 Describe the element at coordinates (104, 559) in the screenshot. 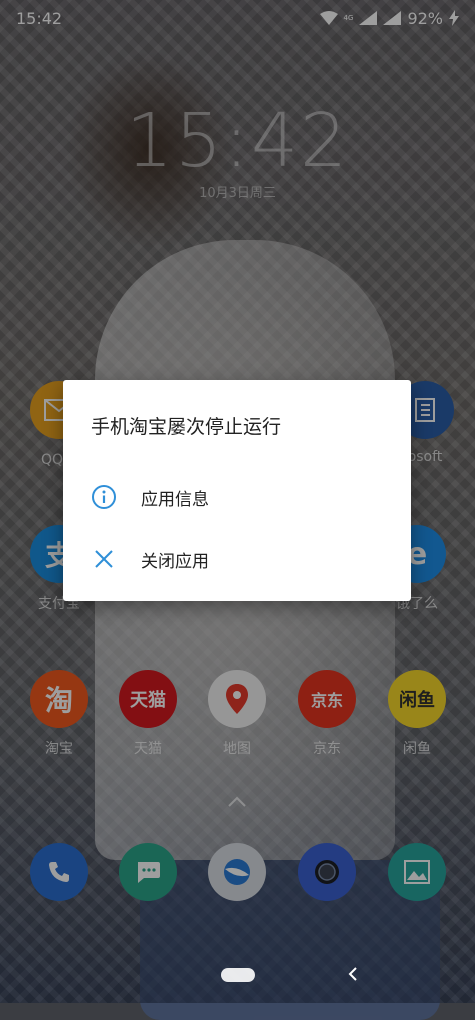

I see `close-icon` at that location.